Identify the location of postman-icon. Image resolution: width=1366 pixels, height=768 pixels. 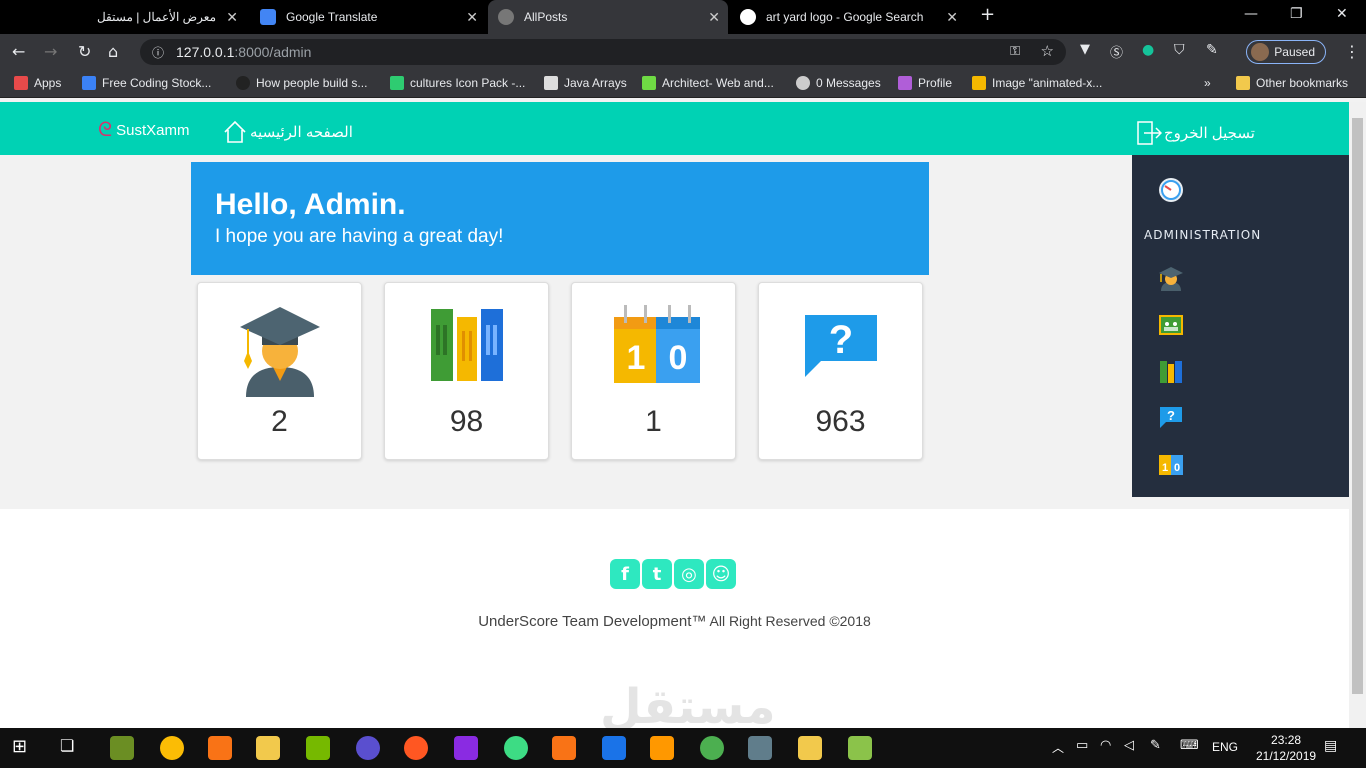
(416, 748).